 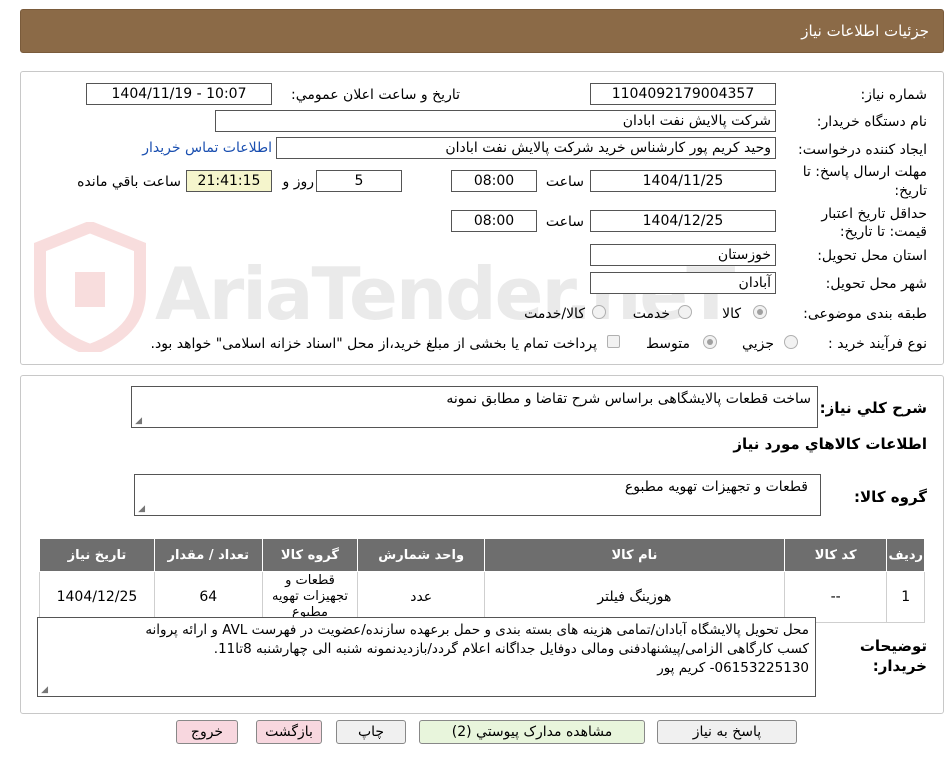 I want to click on view-attachments-button: مشاهده مدارک پيوستي (2), so click(x=532, y=732).